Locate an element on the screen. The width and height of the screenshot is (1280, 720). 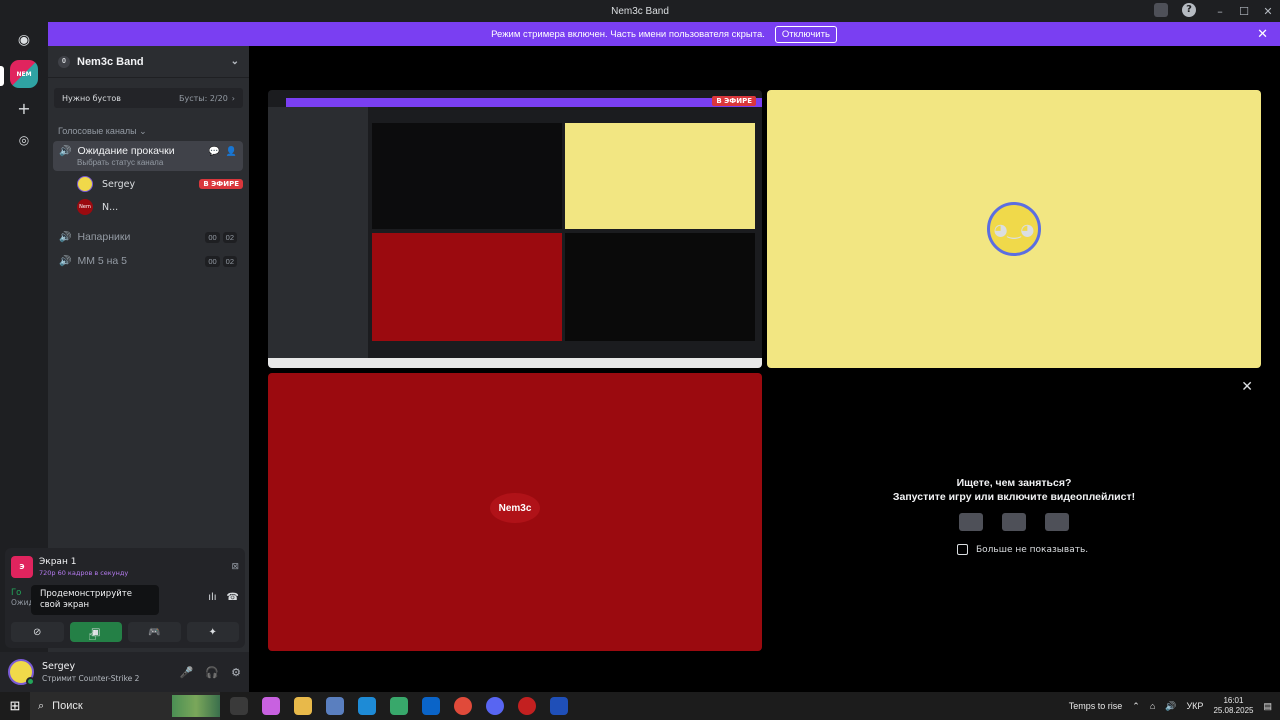
add-member-icon: 👤 is located at coordinates (231, 151).